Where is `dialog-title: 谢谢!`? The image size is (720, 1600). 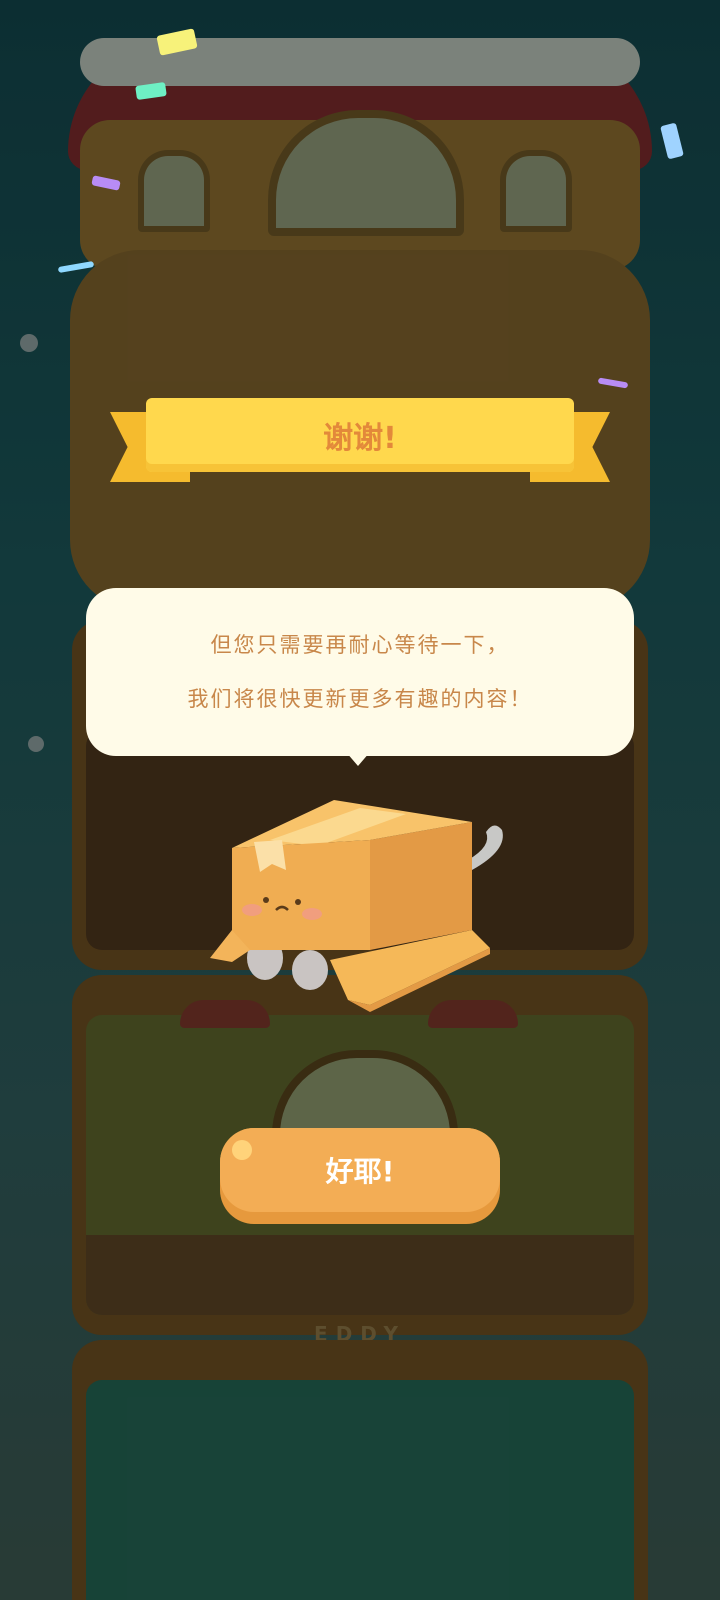 dialog-title: 谢谢! is located at coordinates (360, 438).